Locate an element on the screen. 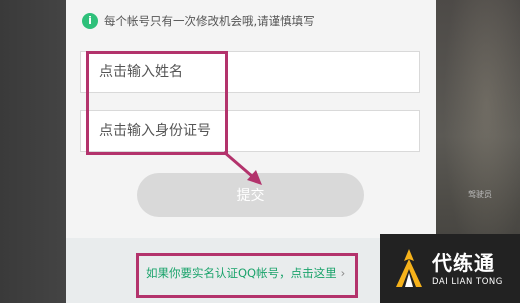  watermark-logo-icon is located at coordinates (409, 267).